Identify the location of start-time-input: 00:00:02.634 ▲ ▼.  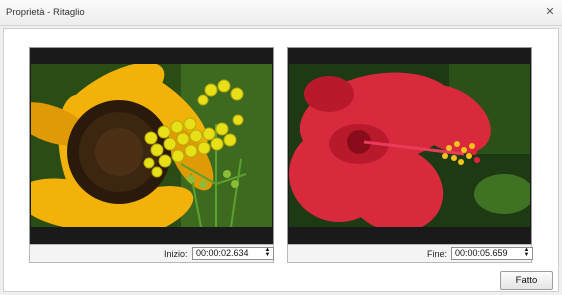
(233, 253).